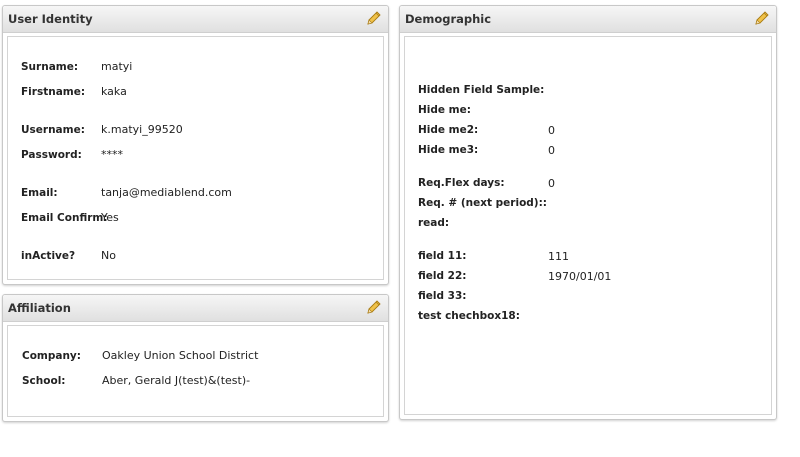 The height and width of the screenshot is (457, 800). I want to click on req-flex-days-value: 0, so click(551, 183).